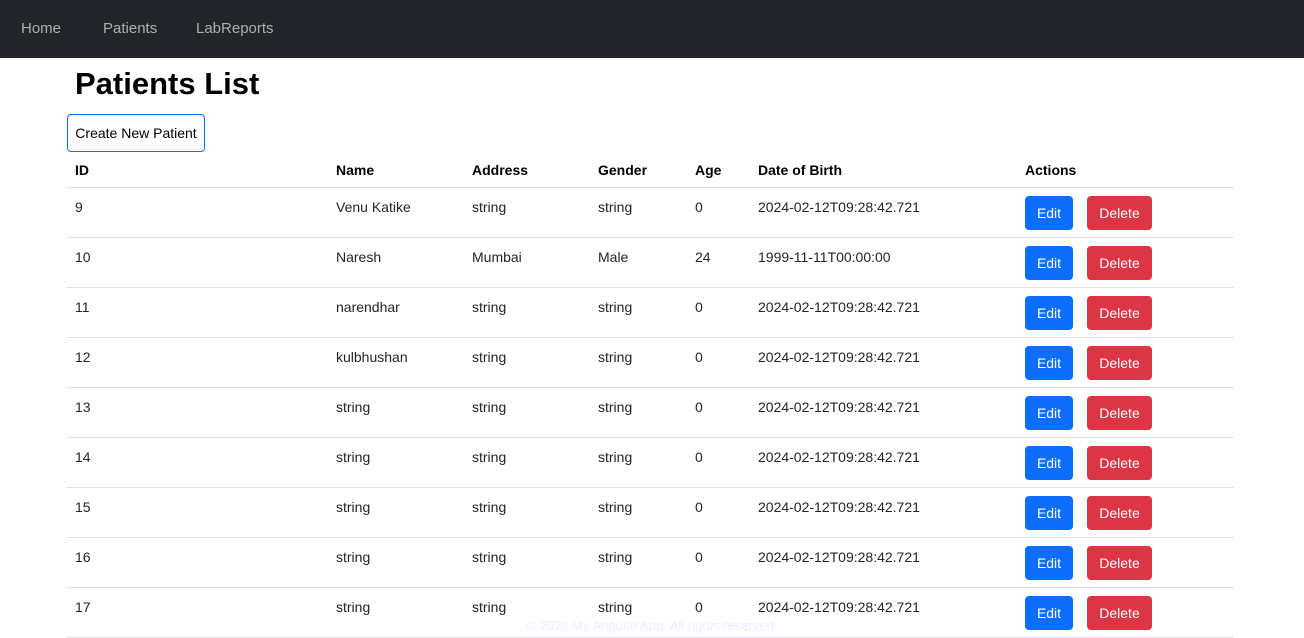  What do you see at coordinates (197, 212) in the screenshot?
I see `cell-id: 9` at bounding box center [197, 212].